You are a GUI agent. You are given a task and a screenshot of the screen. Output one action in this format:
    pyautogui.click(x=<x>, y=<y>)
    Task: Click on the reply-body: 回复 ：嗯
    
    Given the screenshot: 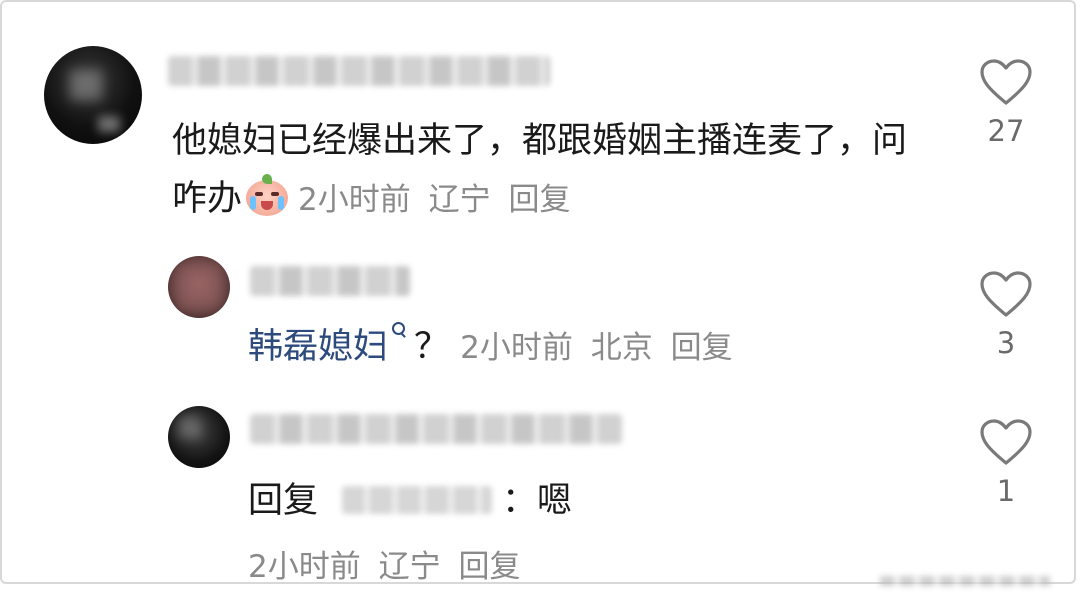 What is the action you would take?
    pyautogui.click(x=410, y=501)
    